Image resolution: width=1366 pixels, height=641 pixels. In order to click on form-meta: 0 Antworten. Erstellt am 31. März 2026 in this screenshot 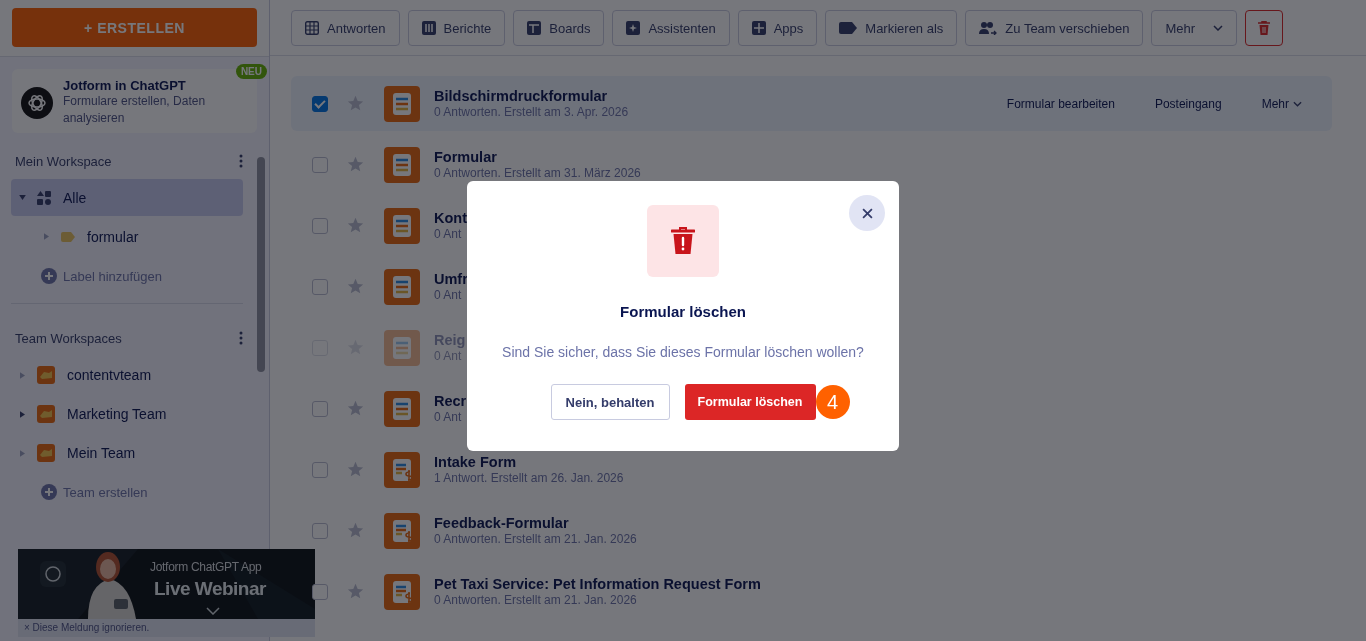, I will do `click(537, 173)`.